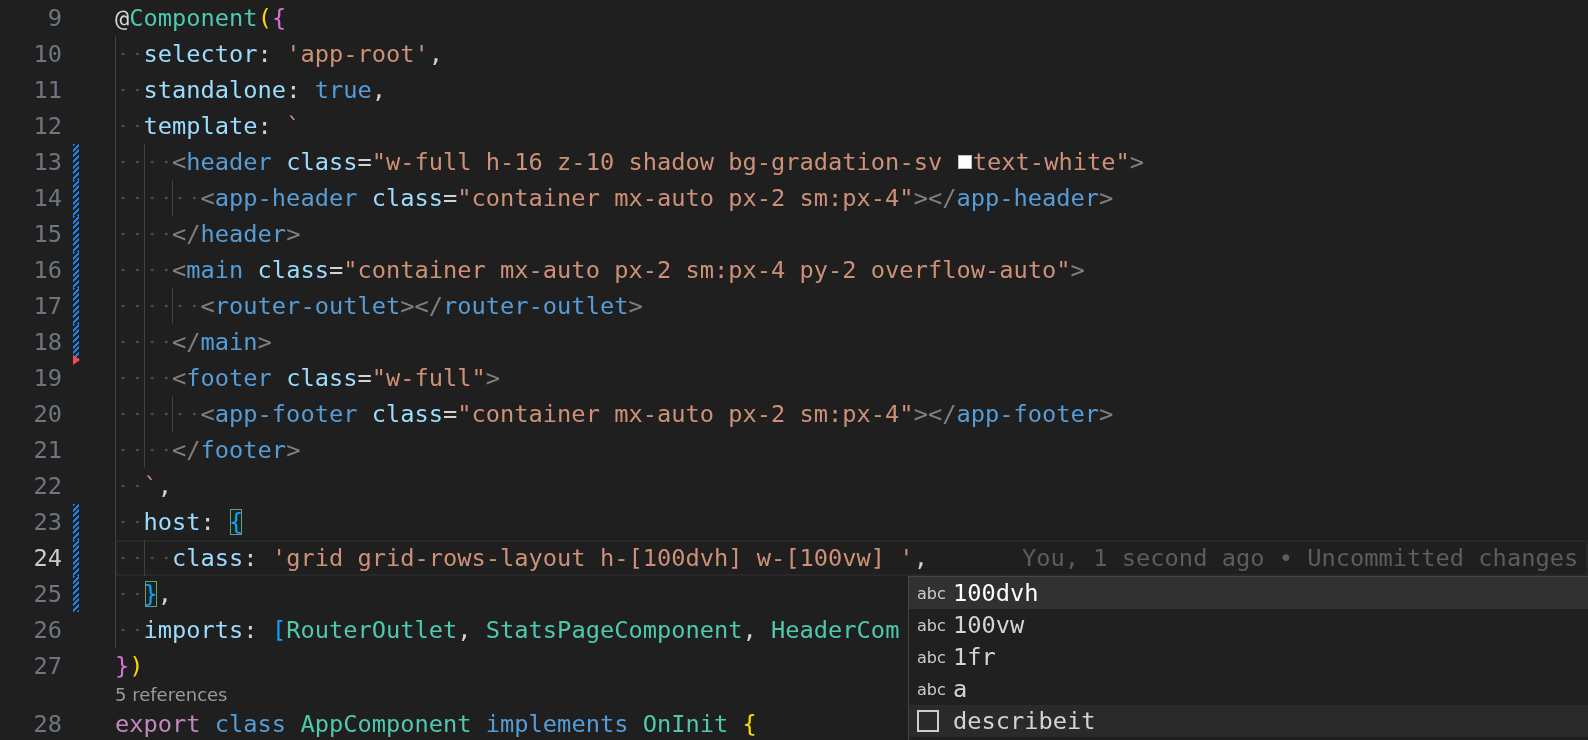 The width and height of the screenshot is (1588, 740). What do you see at coordinates (964, 162) in the screenshot?
I see `color-swatch-icon` at bounding box center [964, 162].